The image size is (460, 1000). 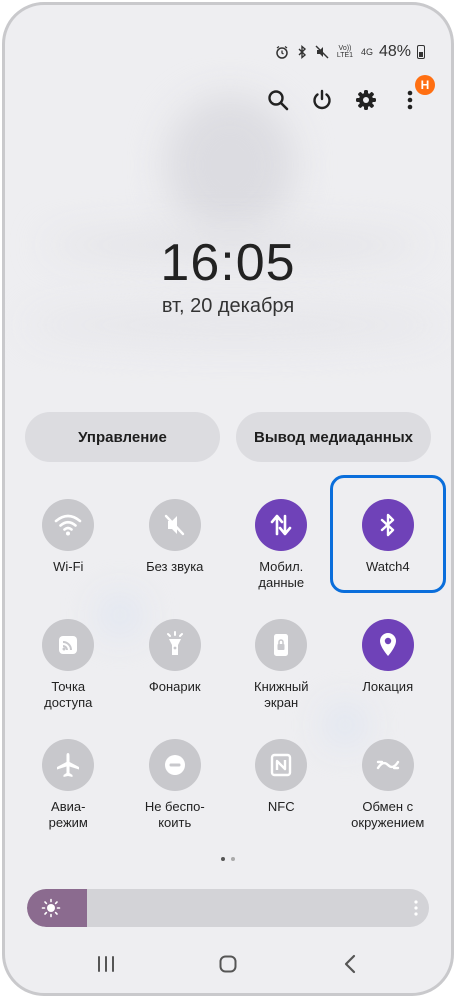 I want to click on status-bar: Vo)) LTE1 4G 48%, so click(x=228, y=55).